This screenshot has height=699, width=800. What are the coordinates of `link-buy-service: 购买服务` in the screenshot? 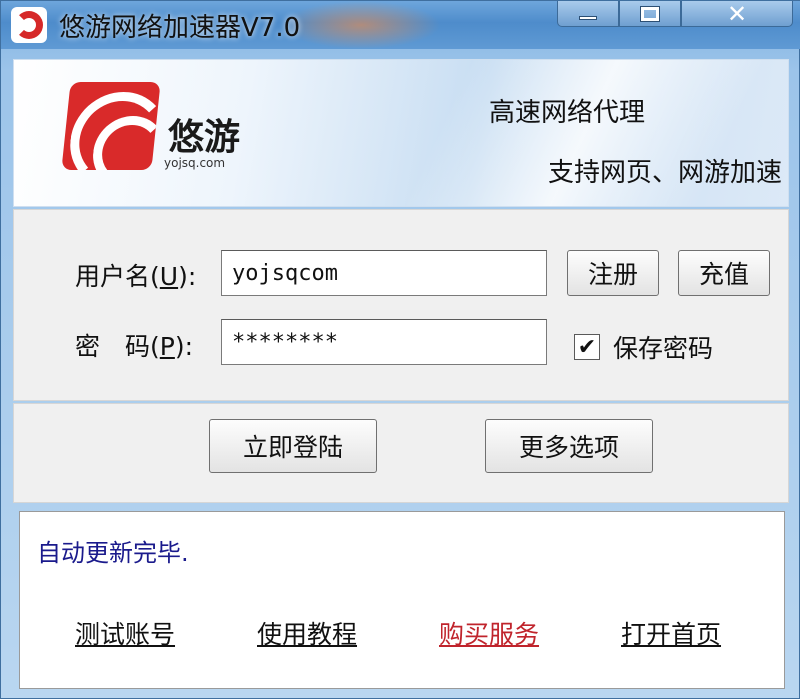 It's located at (489, 633).